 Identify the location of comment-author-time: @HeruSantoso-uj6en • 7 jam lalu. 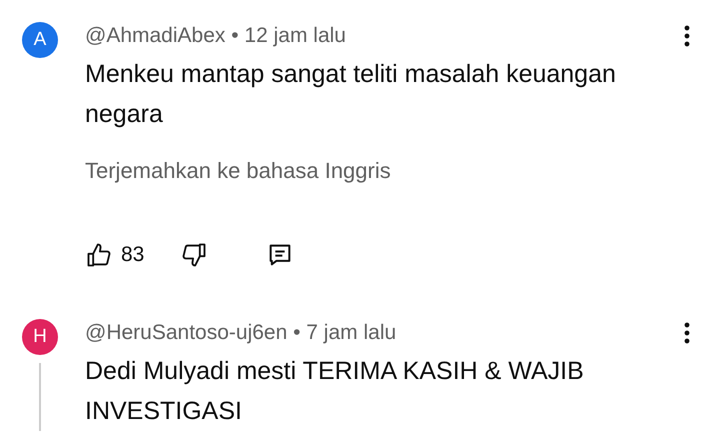
(240, 333).